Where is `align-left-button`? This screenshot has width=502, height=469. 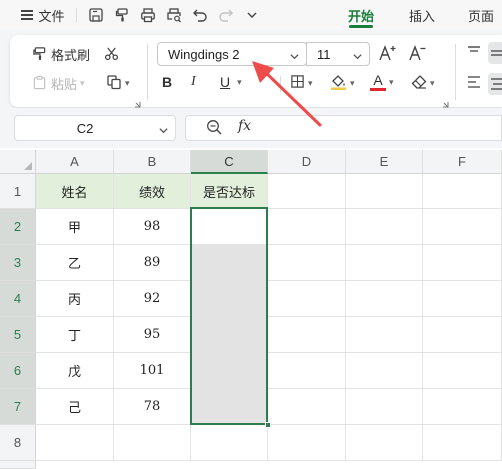 align-left-button is located at coordinates (474, 83).